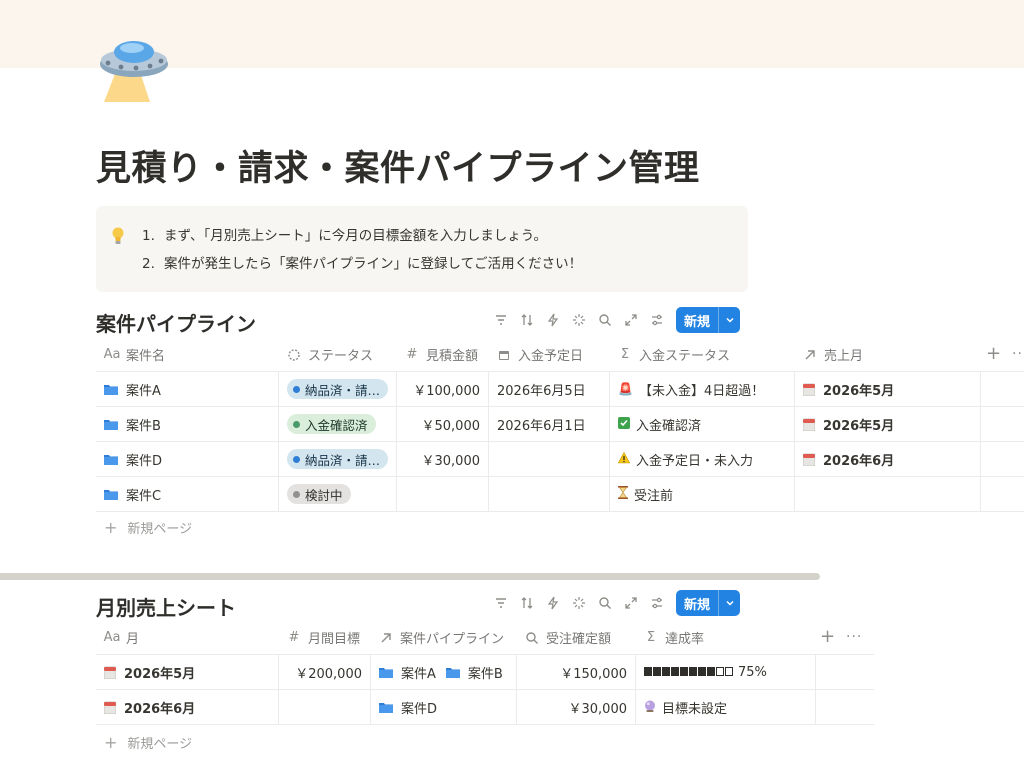  Describe the element at coordinates (708, 603) in the screenshot. I see `monthly-new-button: 新規` at that location.